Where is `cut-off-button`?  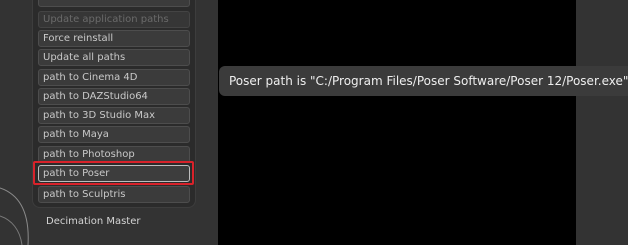
cut-off-button is located at coordinates (114, 3).